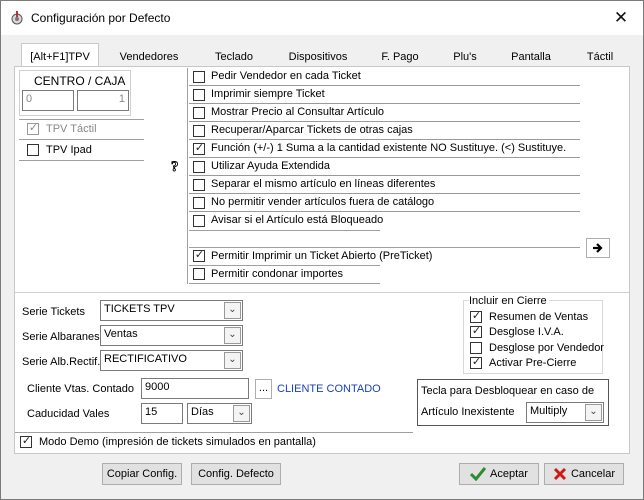 This screenshot has width=644, height=500. I want to click on serie-albaranes-select: Ventas ⌄, so click(171, 335).